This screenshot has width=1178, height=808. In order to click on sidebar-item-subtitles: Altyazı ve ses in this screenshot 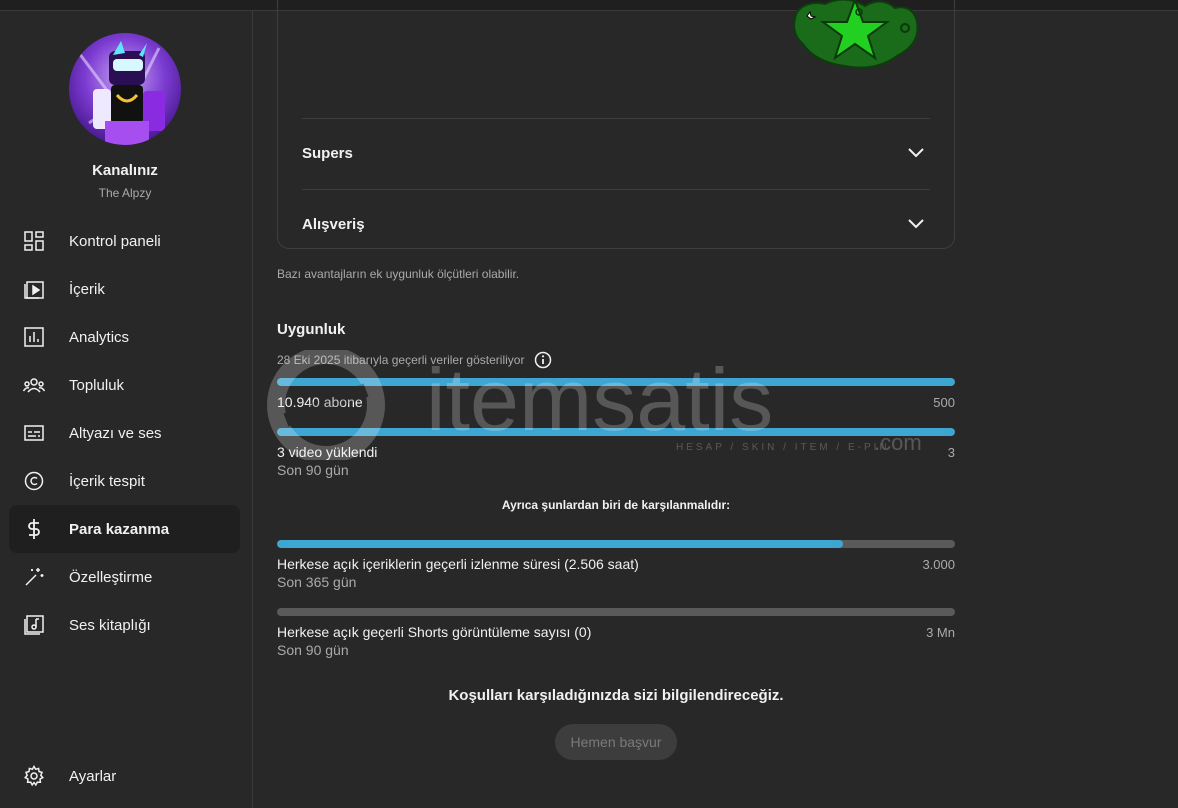, I will do `click(124, 433)`.